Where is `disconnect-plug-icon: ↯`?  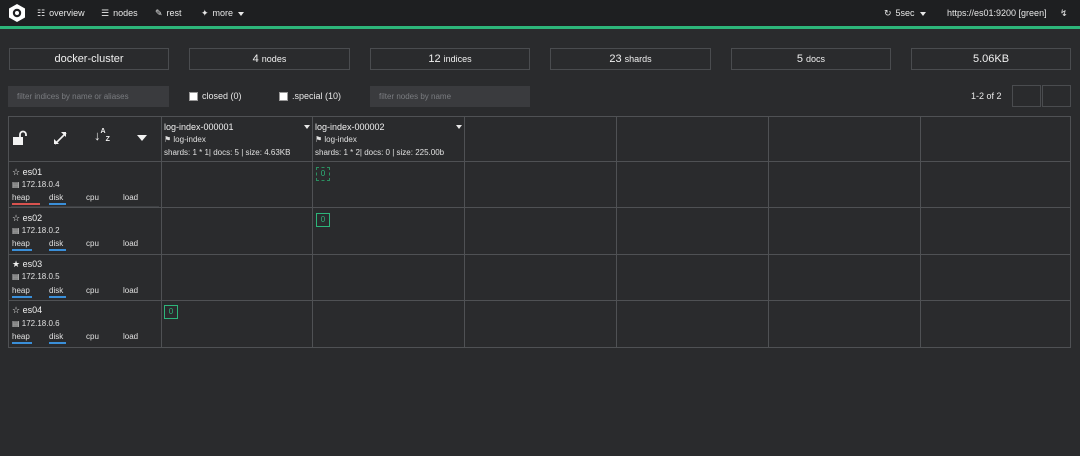
disconnect-plug-icon: ↯ is located at coordinates (1064, 13).